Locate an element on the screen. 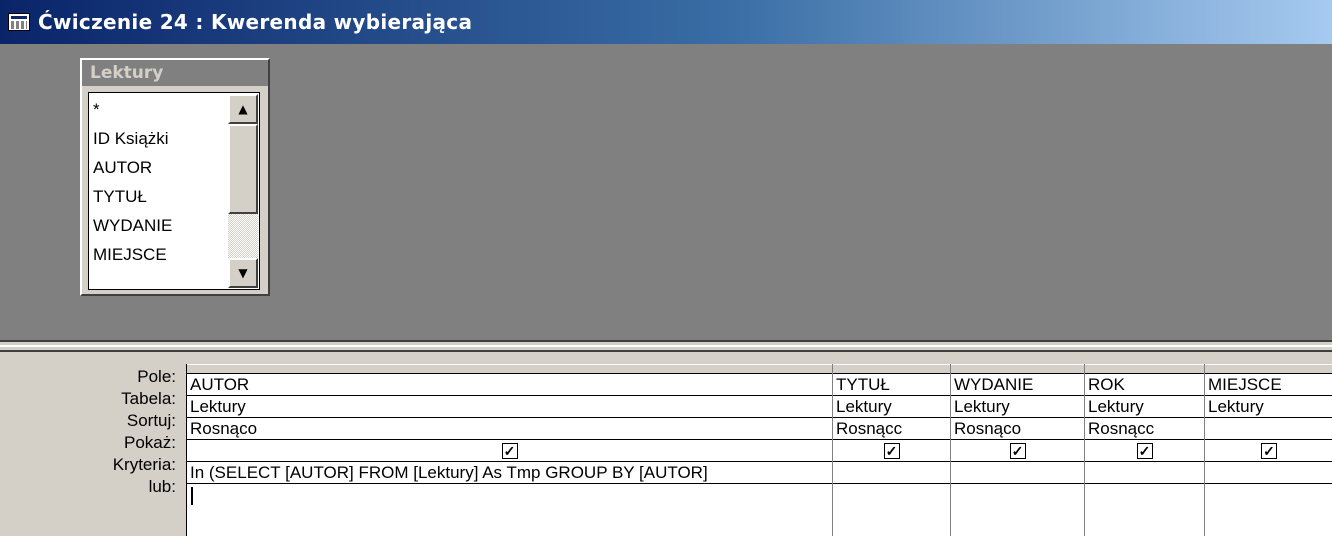 This screenshot has height=536, width=1332. row-label-lub: lub: is located at coordinates (162, 486).